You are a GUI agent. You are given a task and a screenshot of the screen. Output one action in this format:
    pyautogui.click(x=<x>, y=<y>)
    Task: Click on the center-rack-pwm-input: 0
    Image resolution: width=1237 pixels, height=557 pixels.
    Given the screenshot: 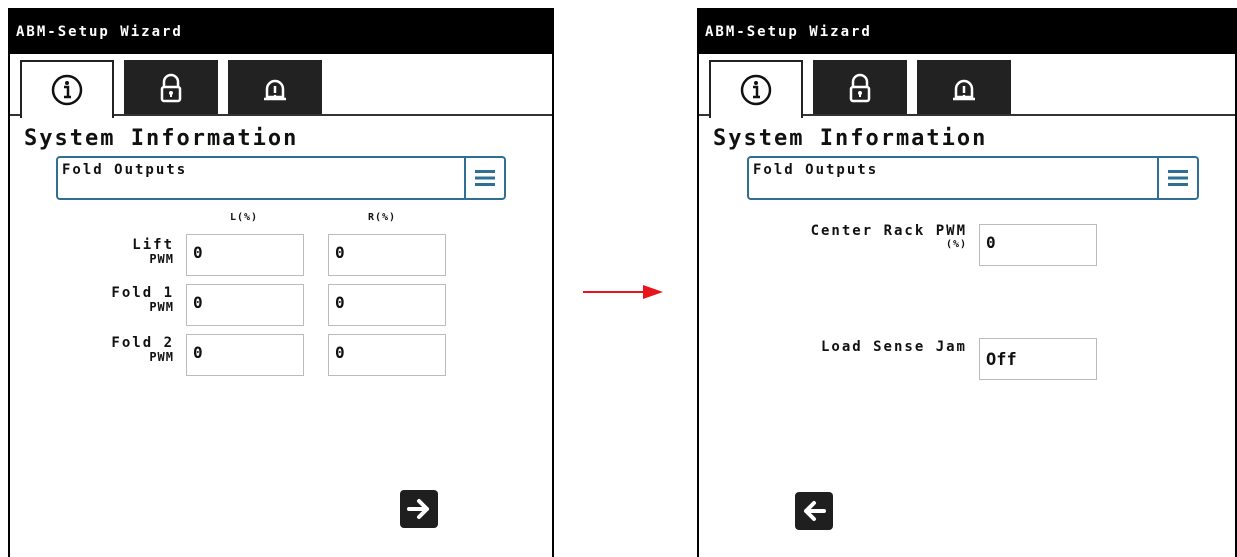 What is the action you would take?
    pyautogui.click(x=1038, y=245)
    